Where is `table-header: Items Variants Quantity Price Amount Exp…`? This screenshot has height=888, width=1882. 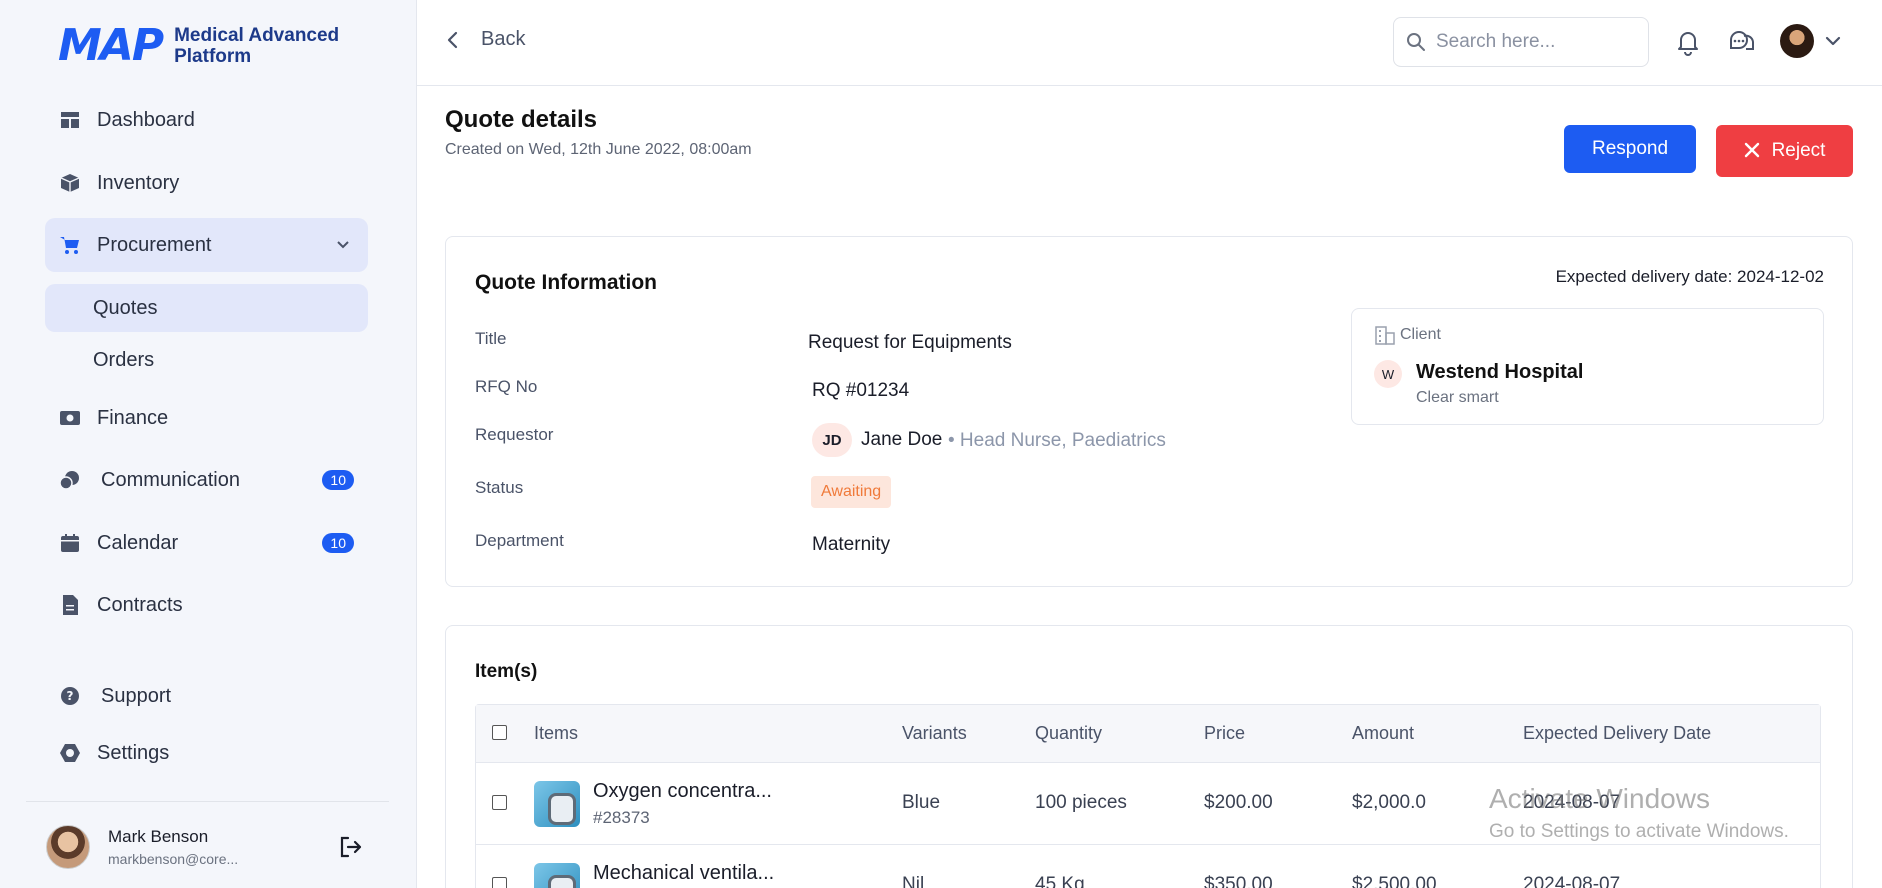
table-header: Items Variants Quantity Price Amount Exp… is located at coordinates (1148, 734).